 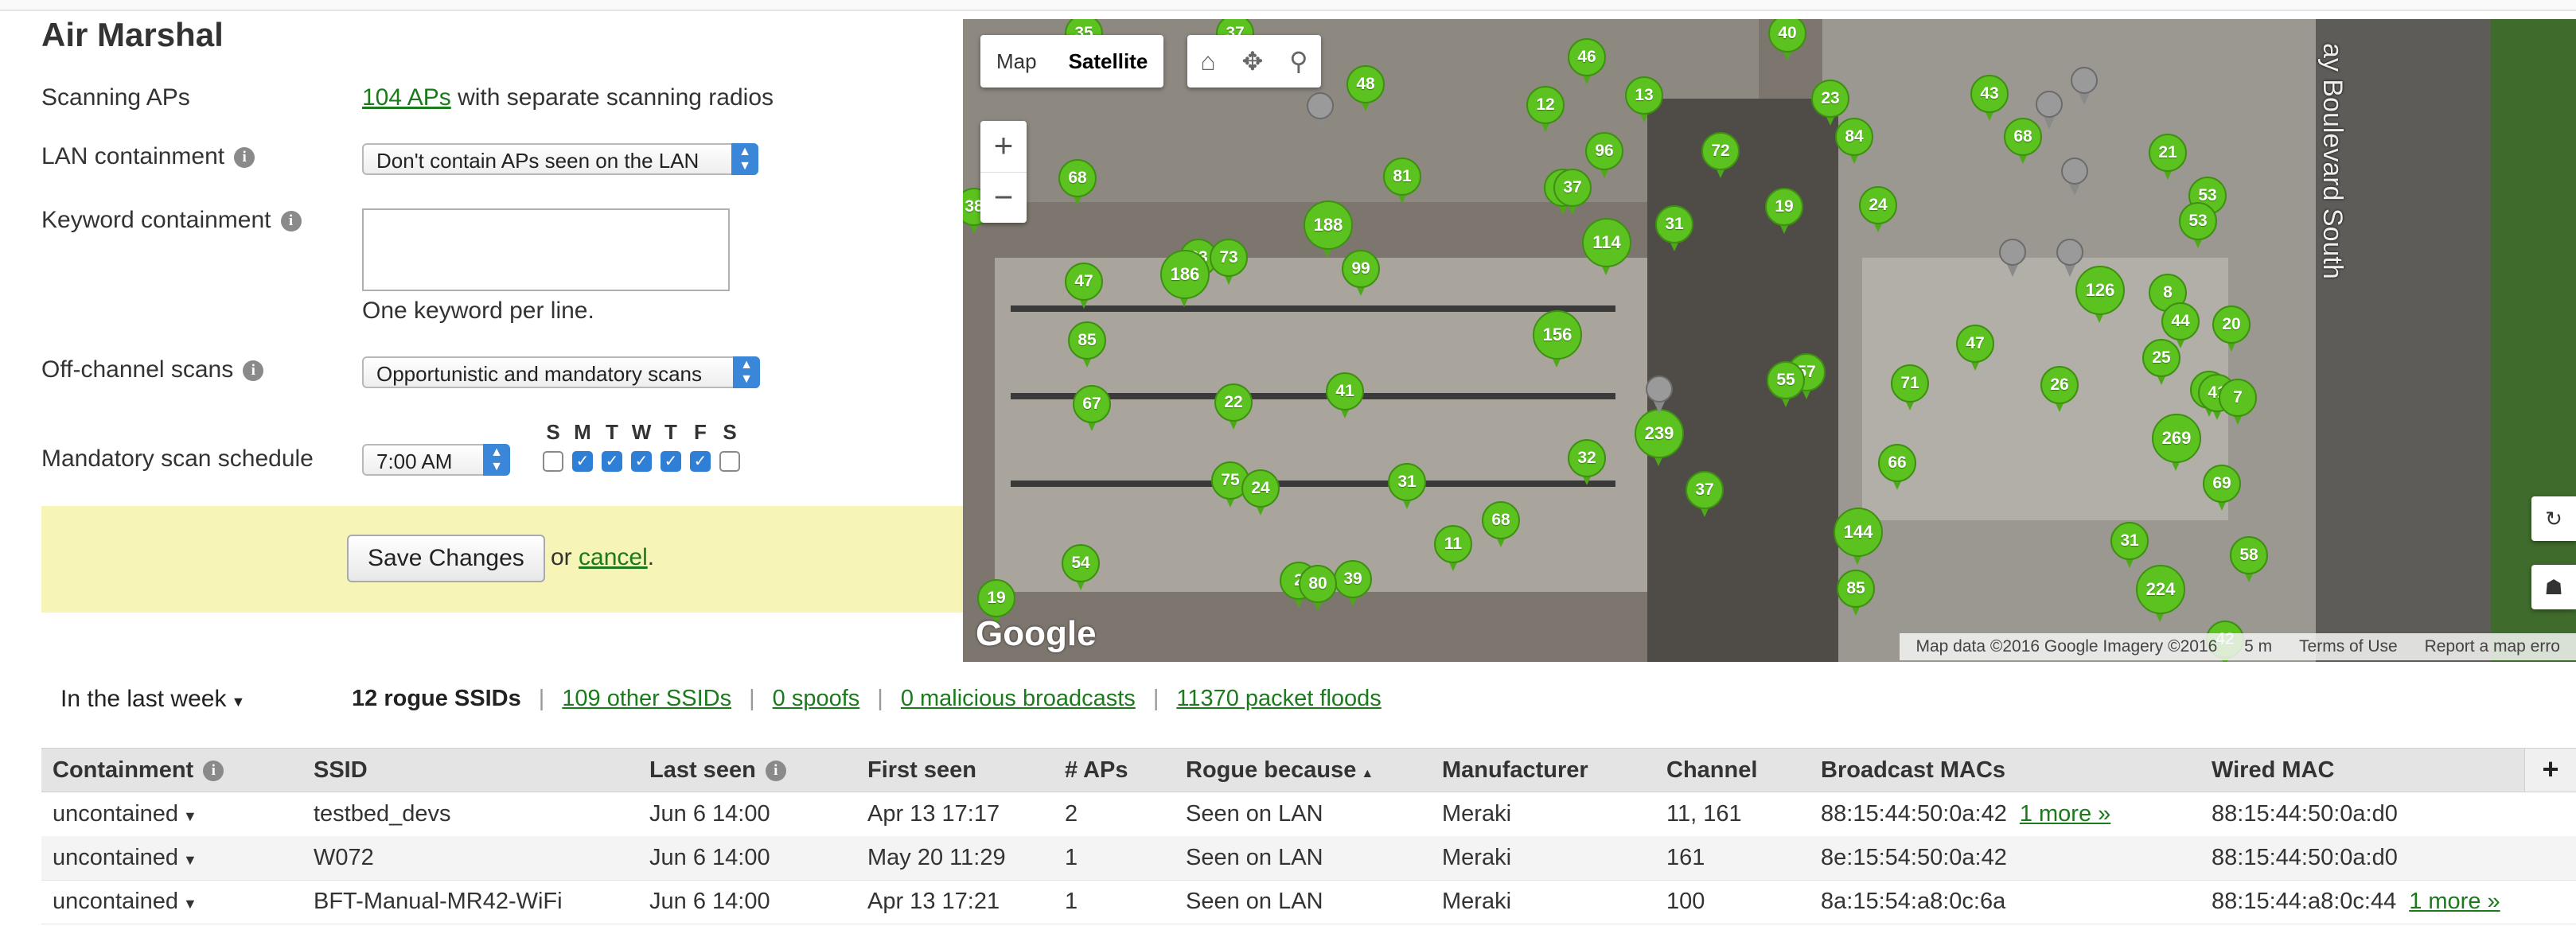 What do you see at coordinates (2553, 587) in the screenshot?
I see `pegman-icon: ☗` at bounding box center [2553, 587].